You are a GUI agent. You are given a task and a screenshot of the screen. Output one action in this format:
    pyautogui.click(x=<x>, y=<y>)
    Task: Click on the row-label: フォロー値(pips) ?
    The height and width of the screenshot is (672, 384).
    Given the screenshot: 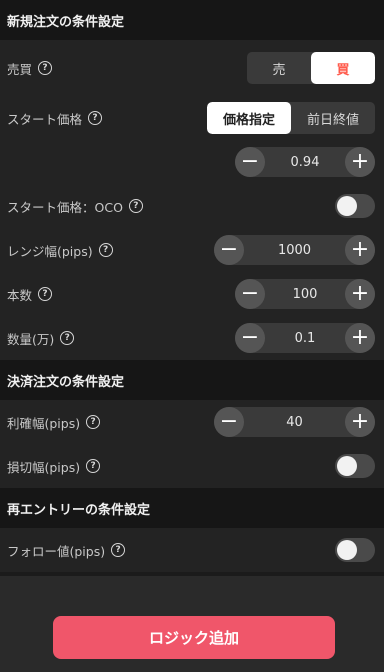 What is the action you would take?
    pyautogui.click(x=66, y=550)
    